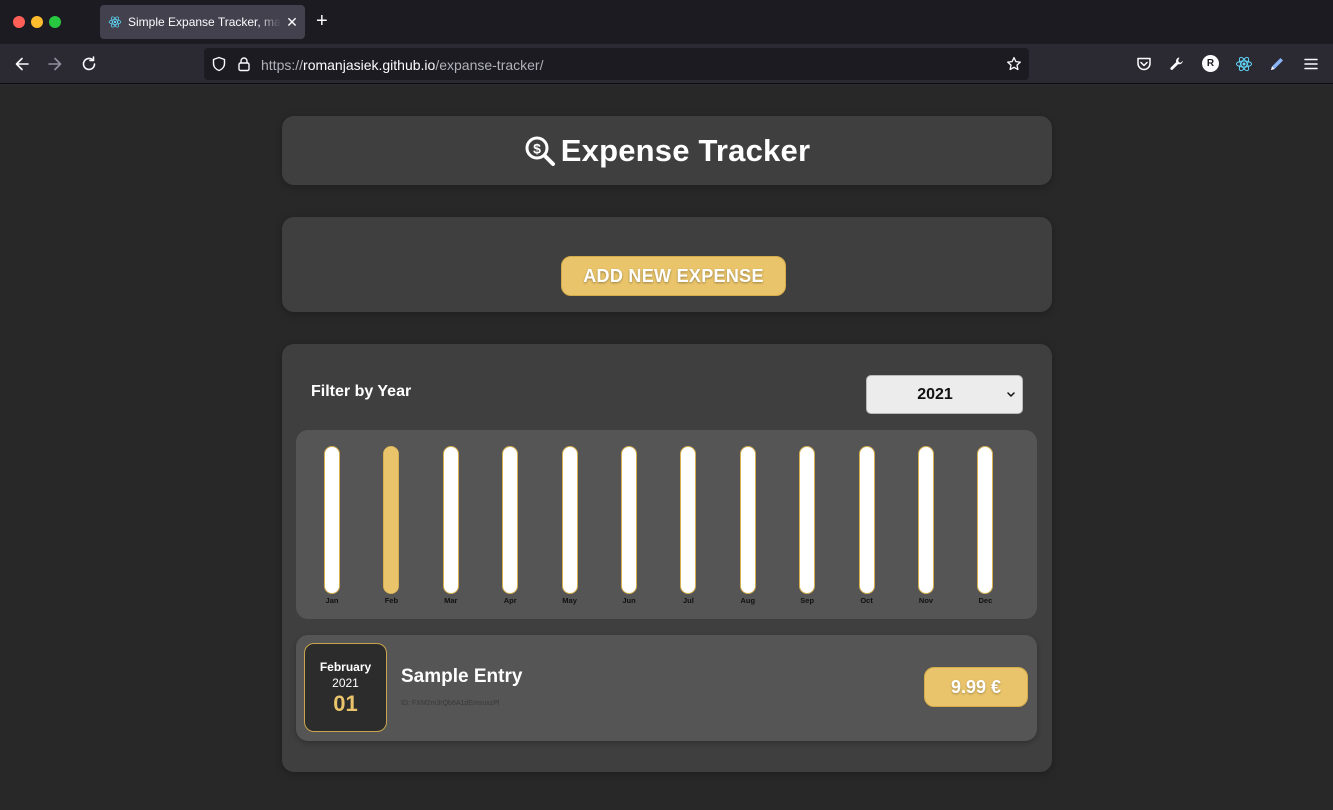  Describe the element at coordinates (55, 64) in the screenshot. I see `forward-icon` at that location.